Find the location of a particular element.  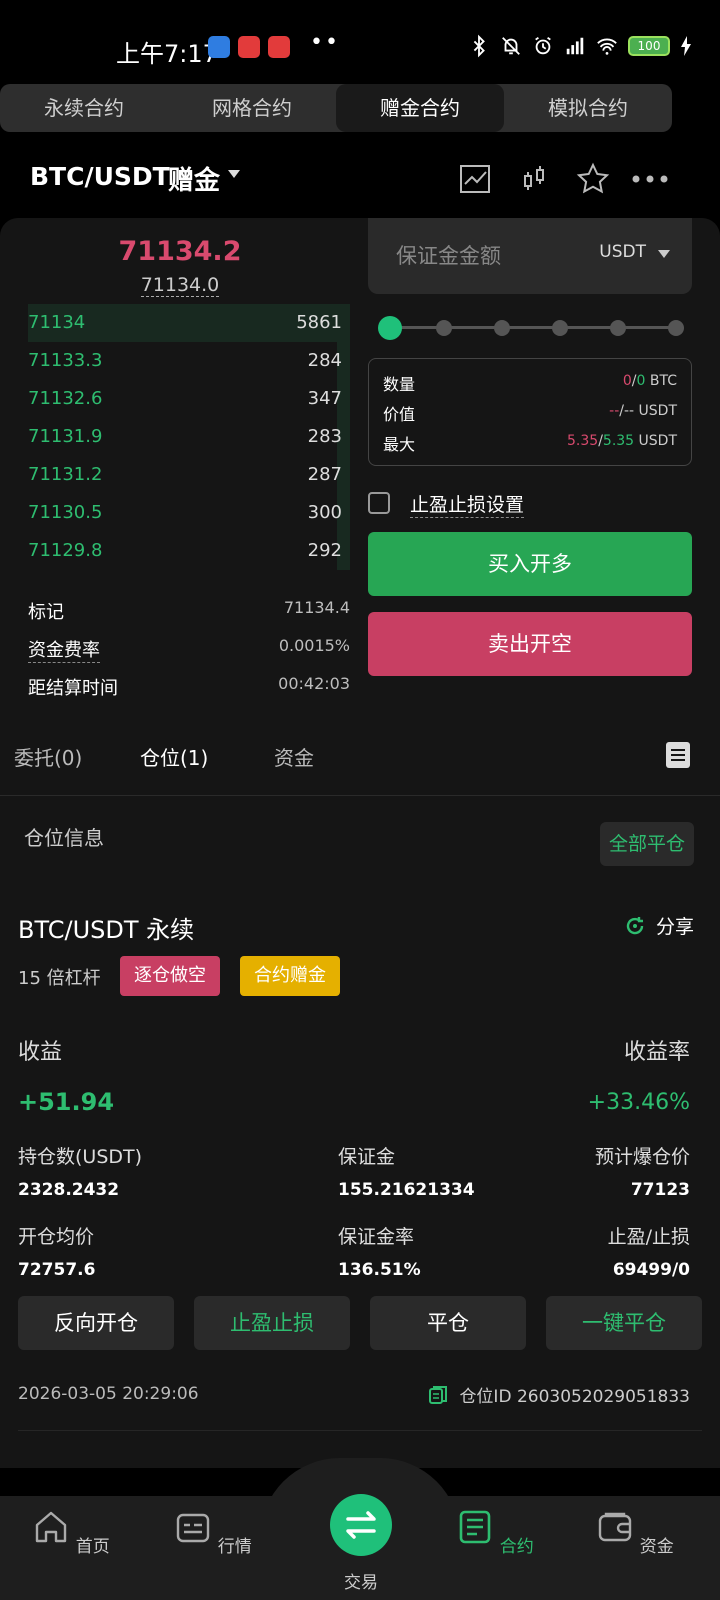

settlement-countdown-value: 00:42:03 is located at coordinates (314, 683).